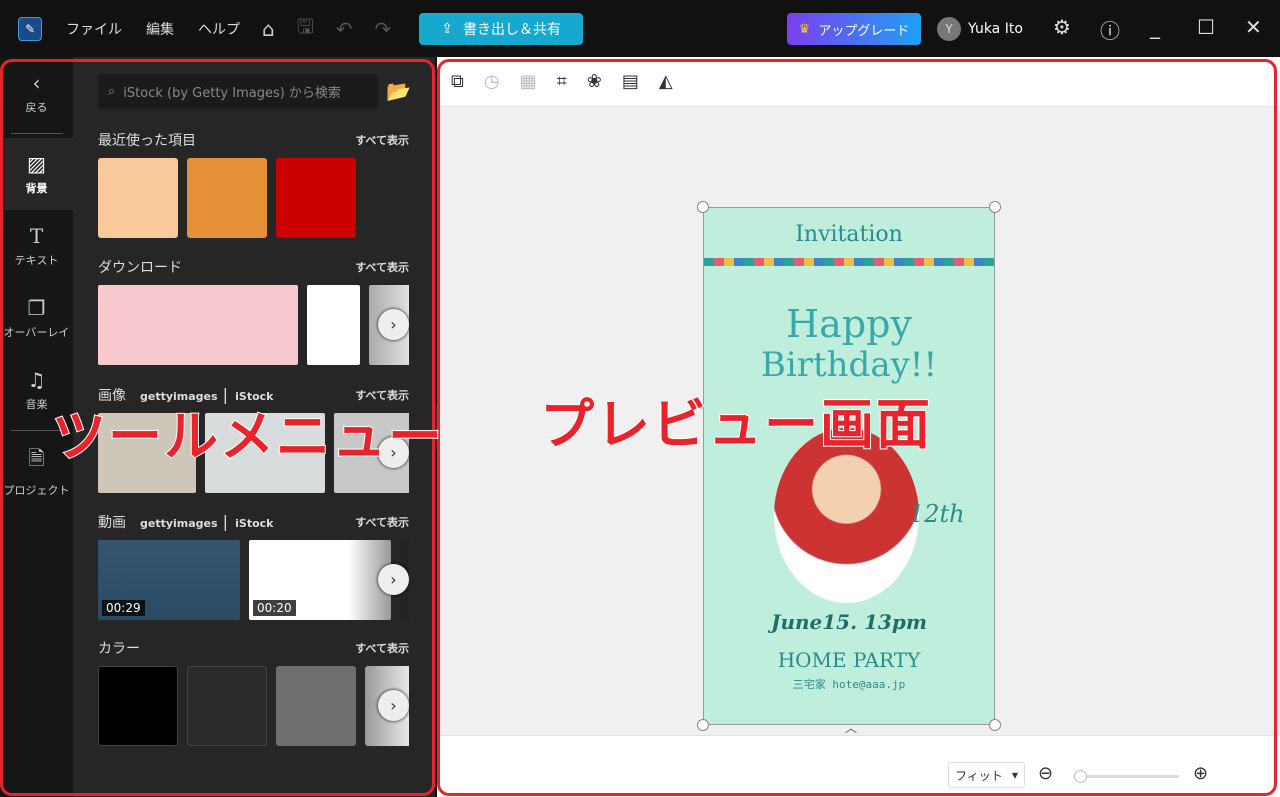 Image resolution: width=1280 pixels, height=797 pixels. Describe the element at coordinates (36, 133) in the screenshot. I see `divider` at that location.